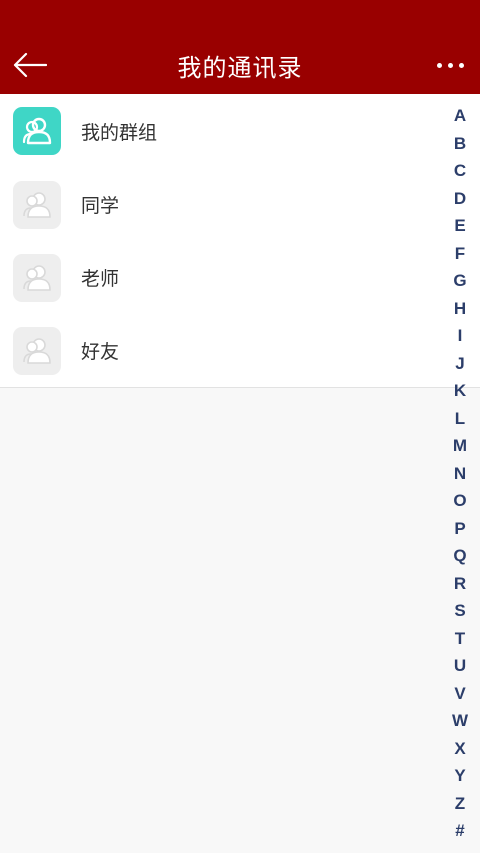 This screenshot has width=480, height=853. What do you see at coordinates (240, 350) in the screenshot?
I see `list-item-friends: 好友` at bounding box center [240, 350].